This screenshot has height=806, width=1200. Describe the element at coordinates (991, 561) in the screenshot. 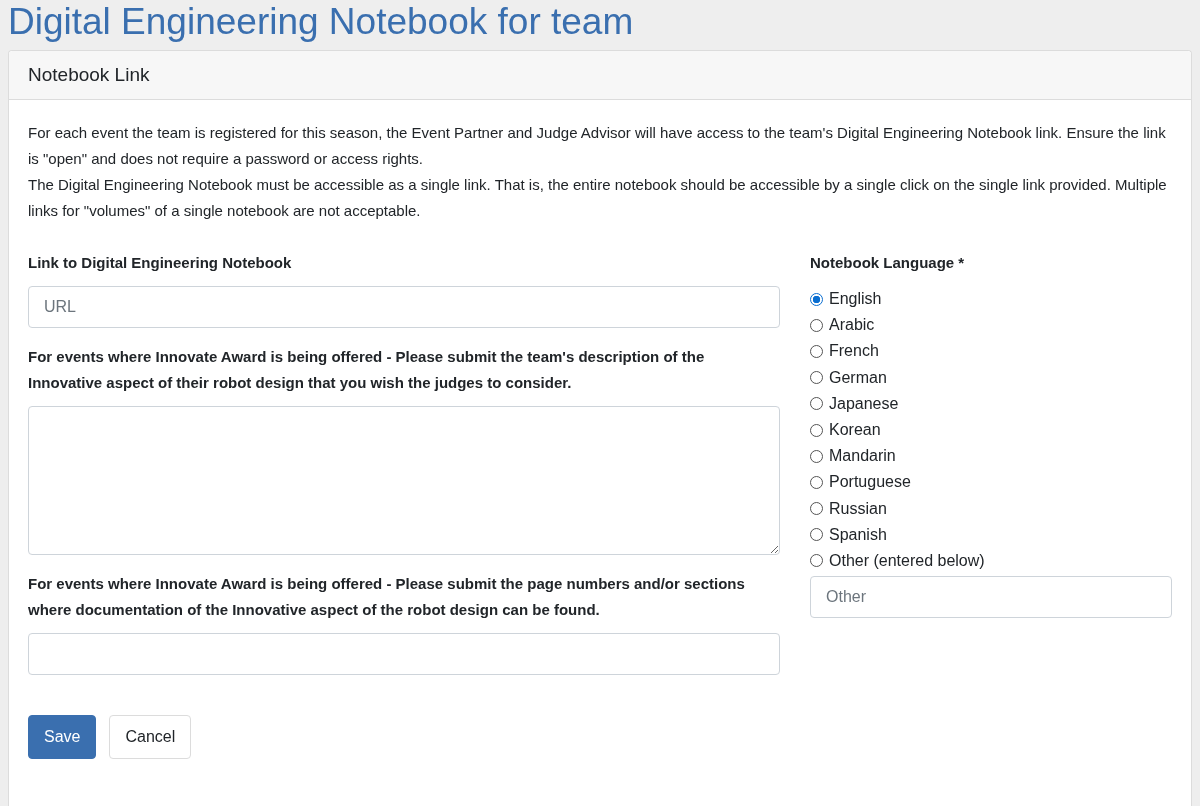

I see `language-option: Other (entered below)` at that location.